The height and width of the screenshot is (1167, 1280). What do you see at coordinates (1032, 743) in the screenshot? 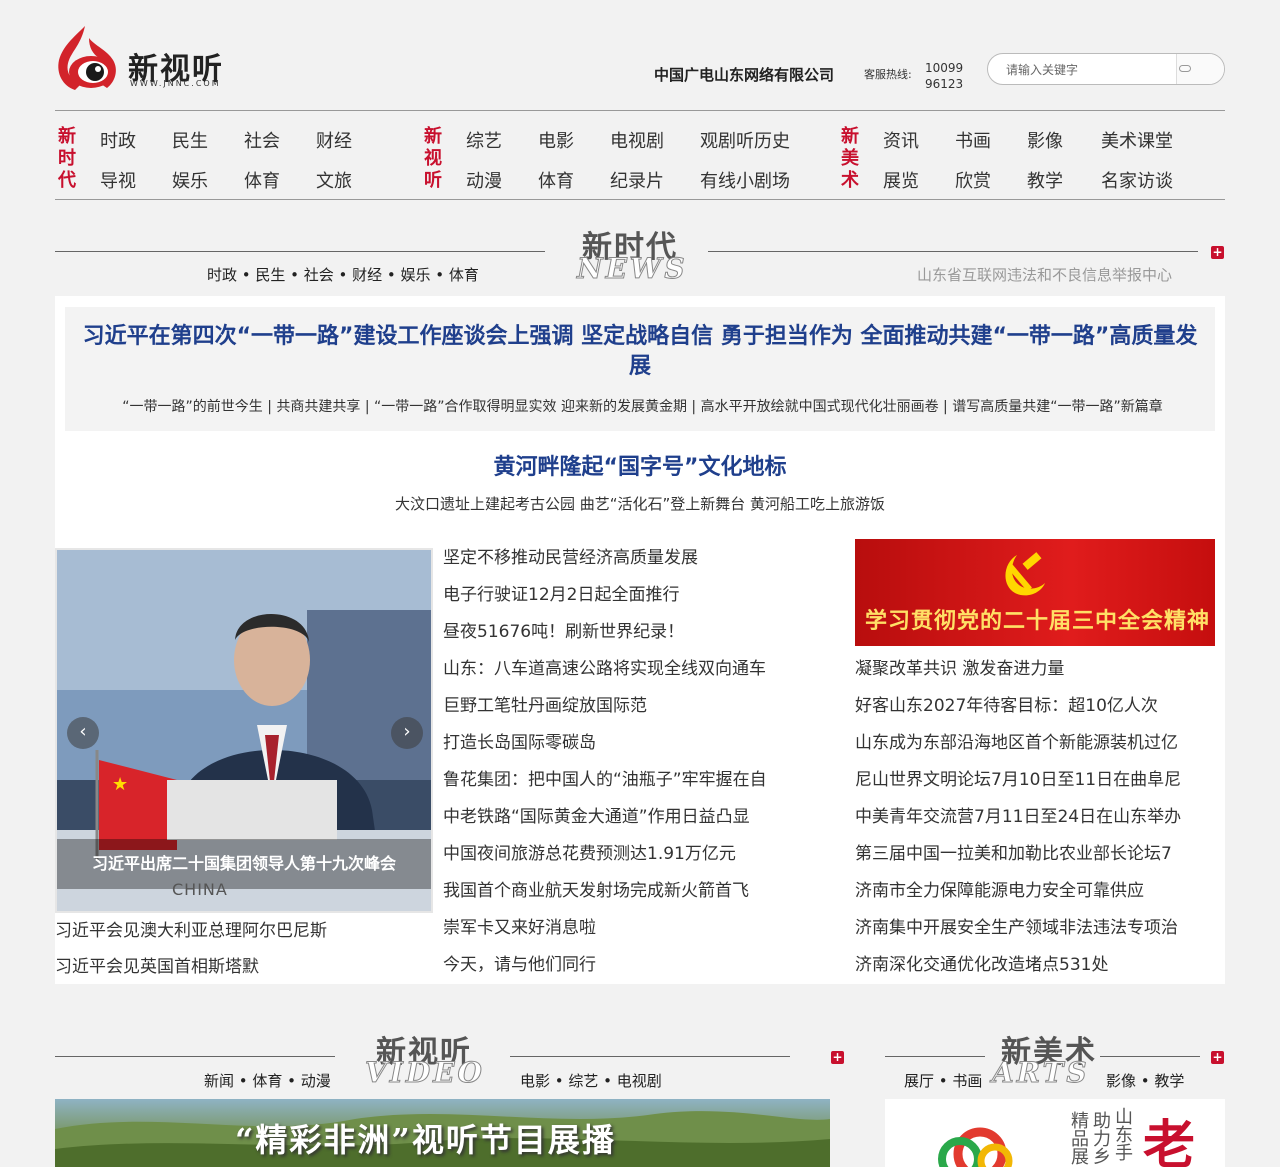
I see `list-item: 山东成为东部沿海地区首个新能源装机过亿` at bounding box center [1032, 743].